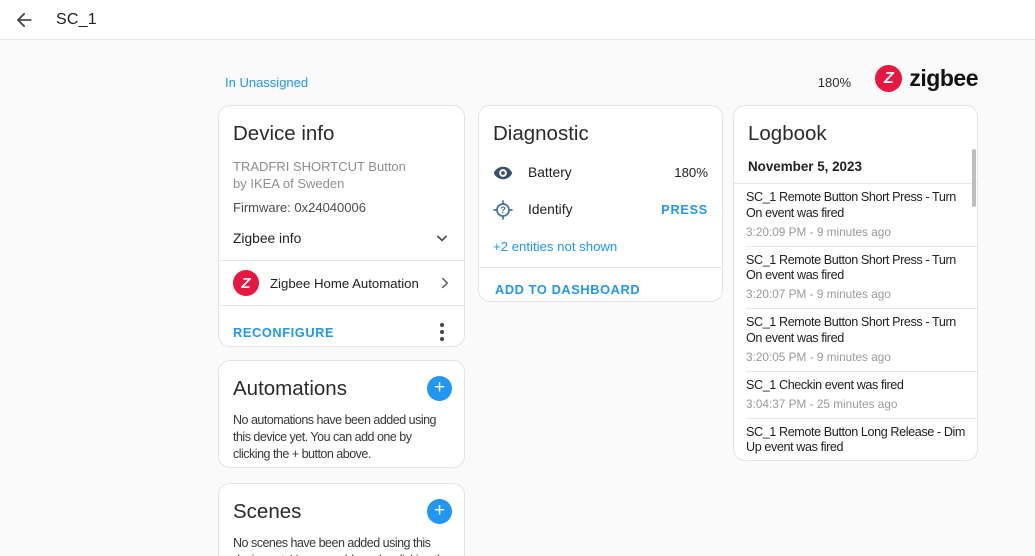 This screenshot has height=556, width=1035. Describe the element at coordinates (834, 82) in the screenshot. I see `battery-percentage: 180%` at that location.